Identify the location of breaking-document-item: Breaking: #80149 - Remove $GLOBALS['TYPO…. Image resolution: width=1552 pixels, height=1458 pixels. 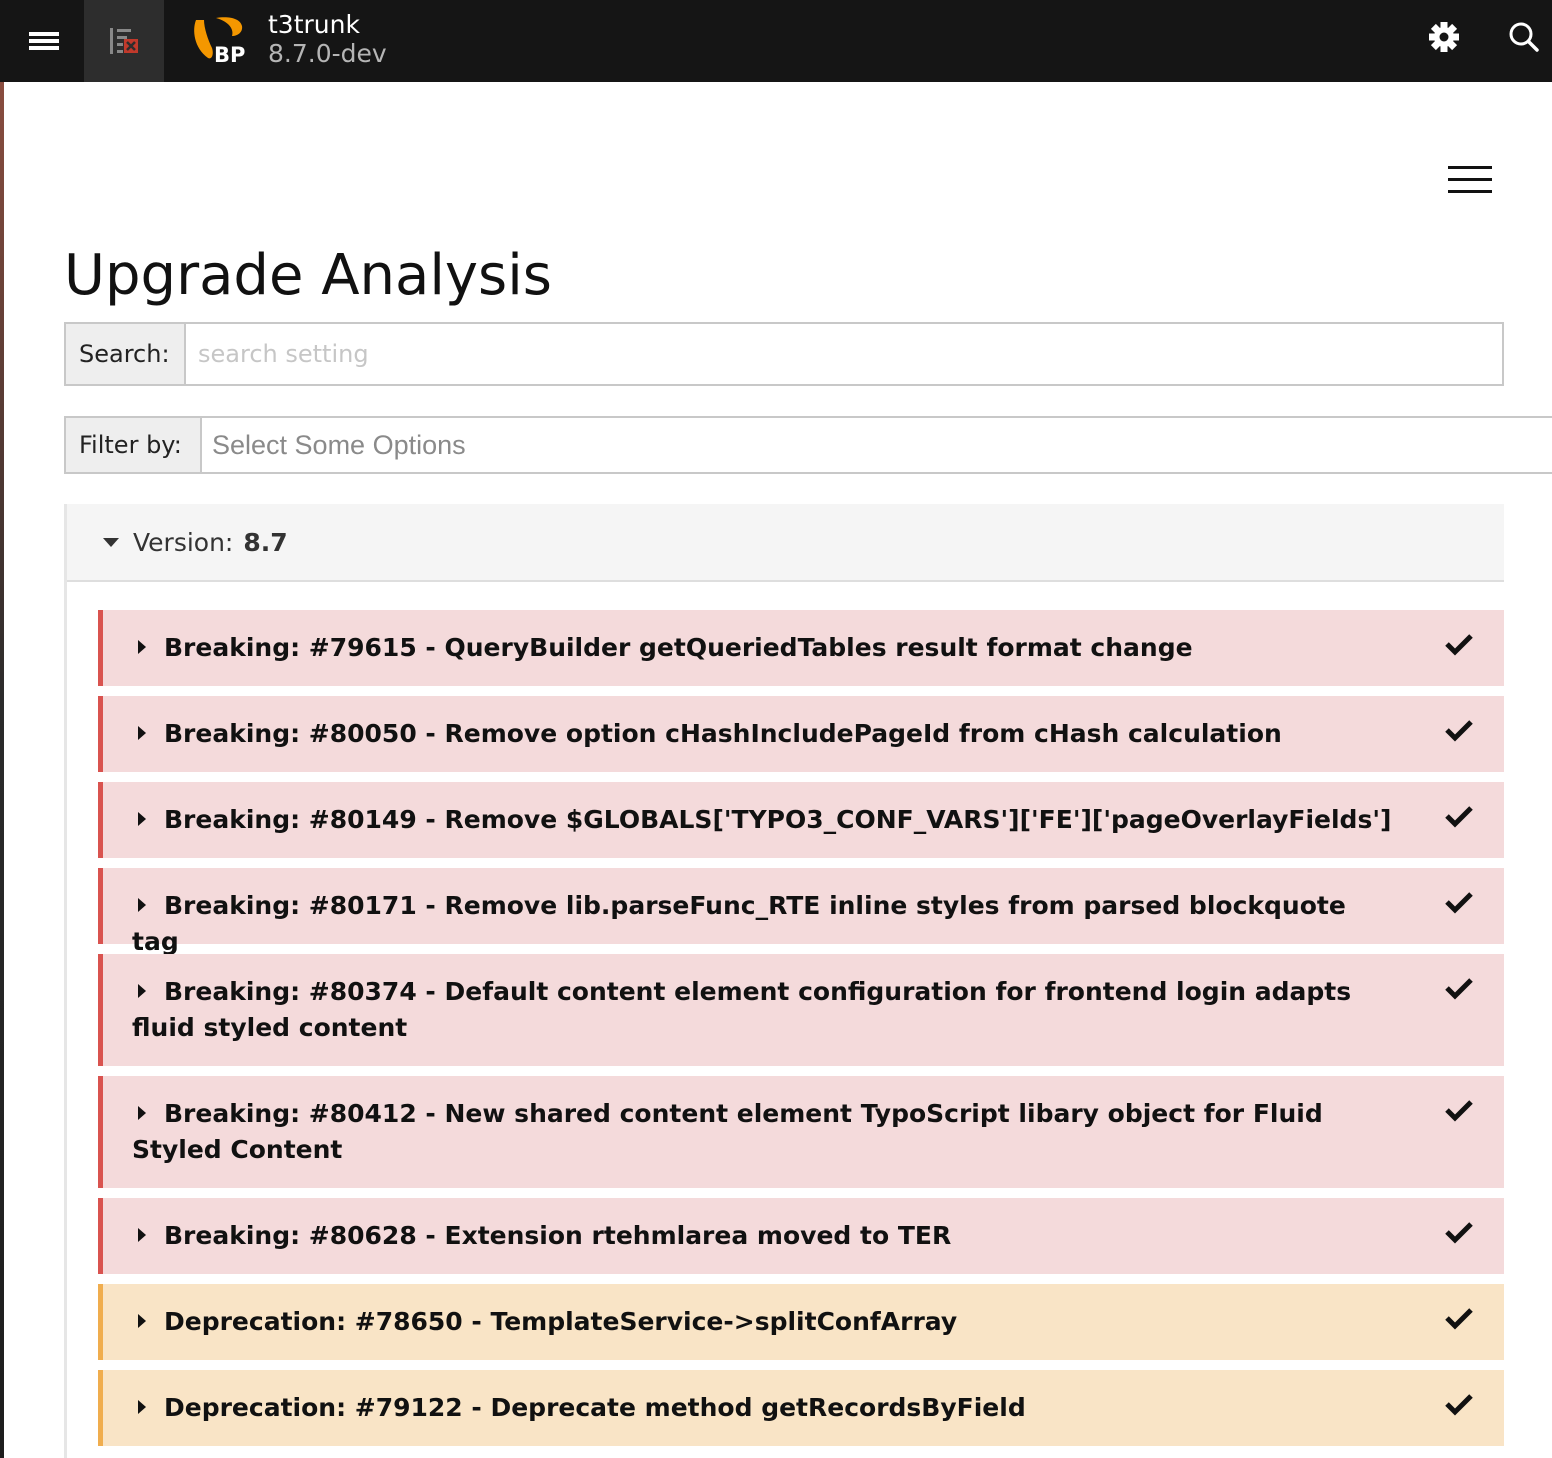
(801, 820).